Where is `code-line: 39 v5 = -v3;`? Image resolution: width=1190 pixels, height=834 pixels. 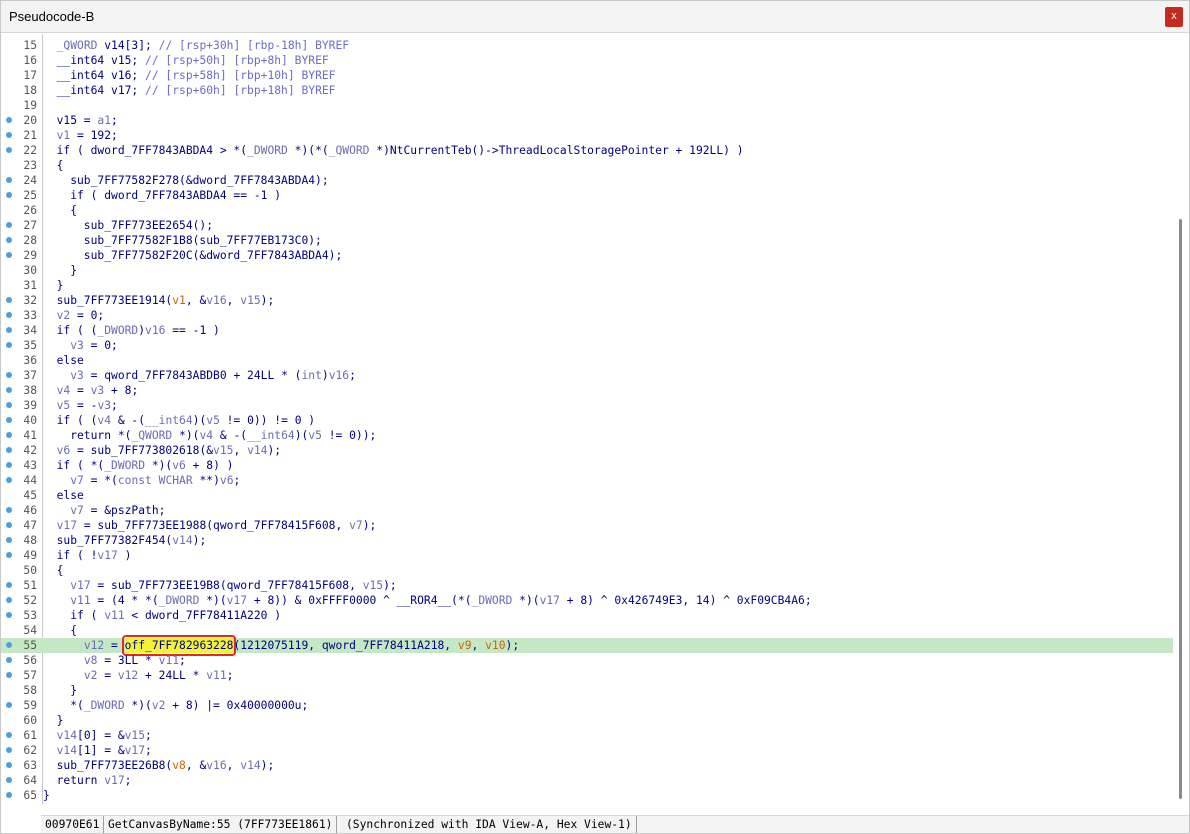
code-line: 39 v5 = -v3; is located at coordinates (587, 405).